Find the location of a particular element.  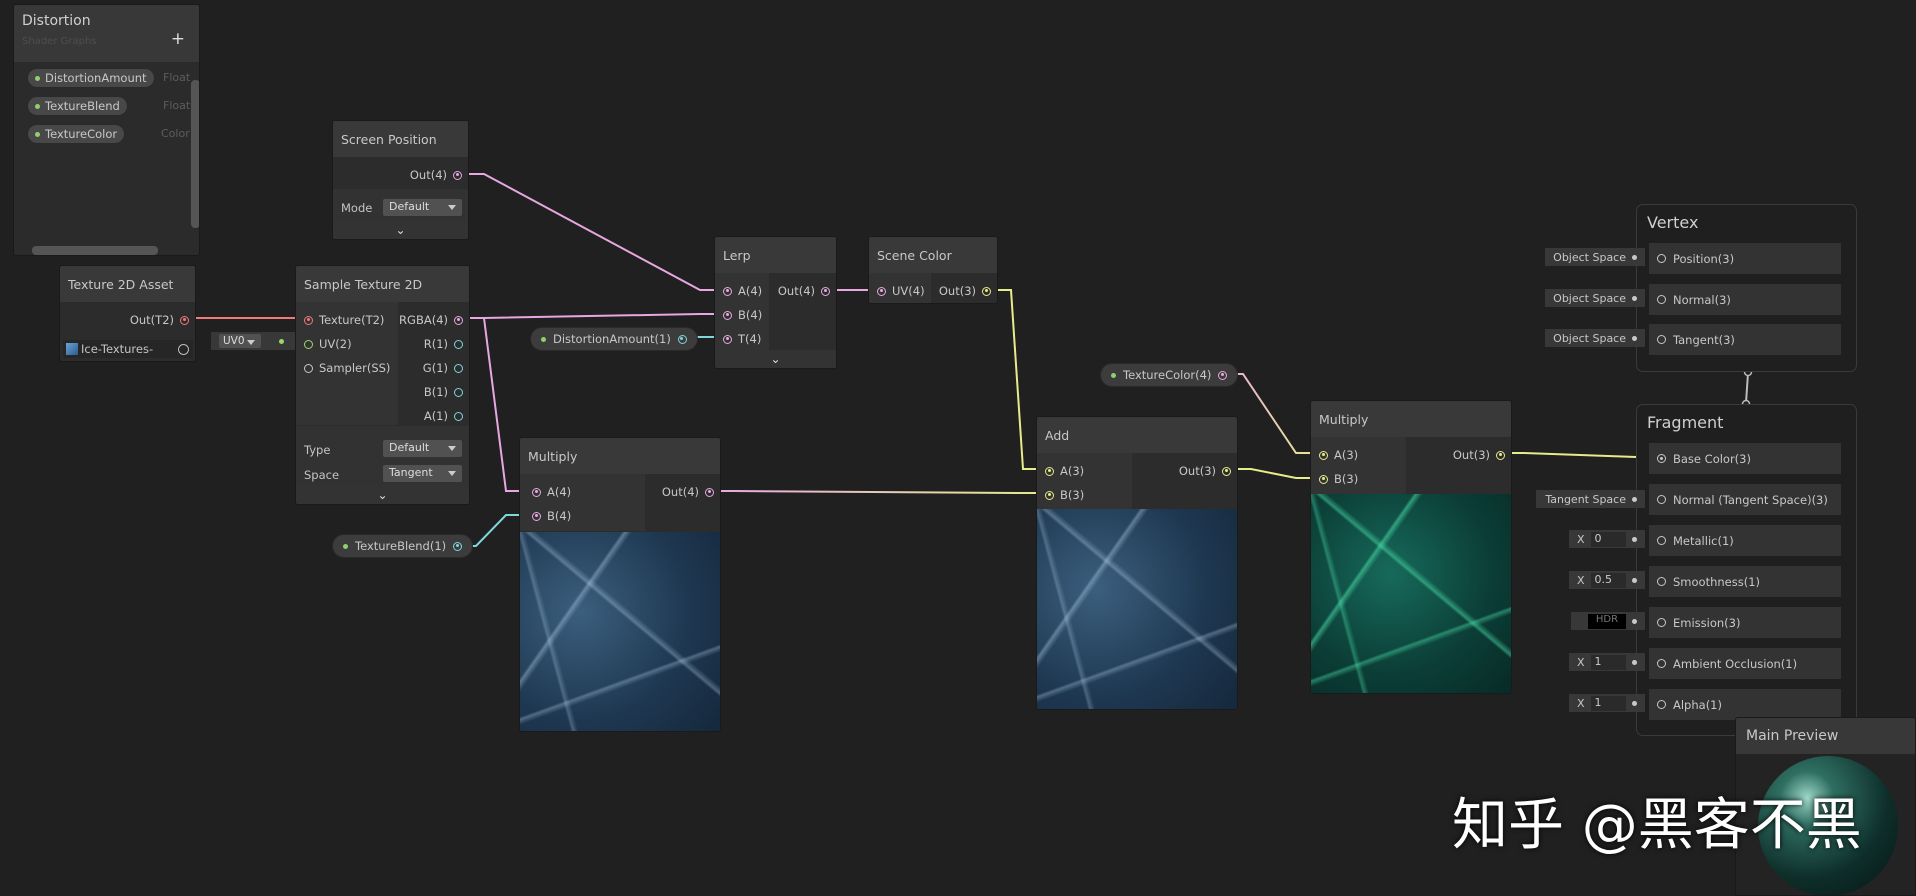

input-port-sampler: Sampler(SS) is located at coordinates (347, 368).